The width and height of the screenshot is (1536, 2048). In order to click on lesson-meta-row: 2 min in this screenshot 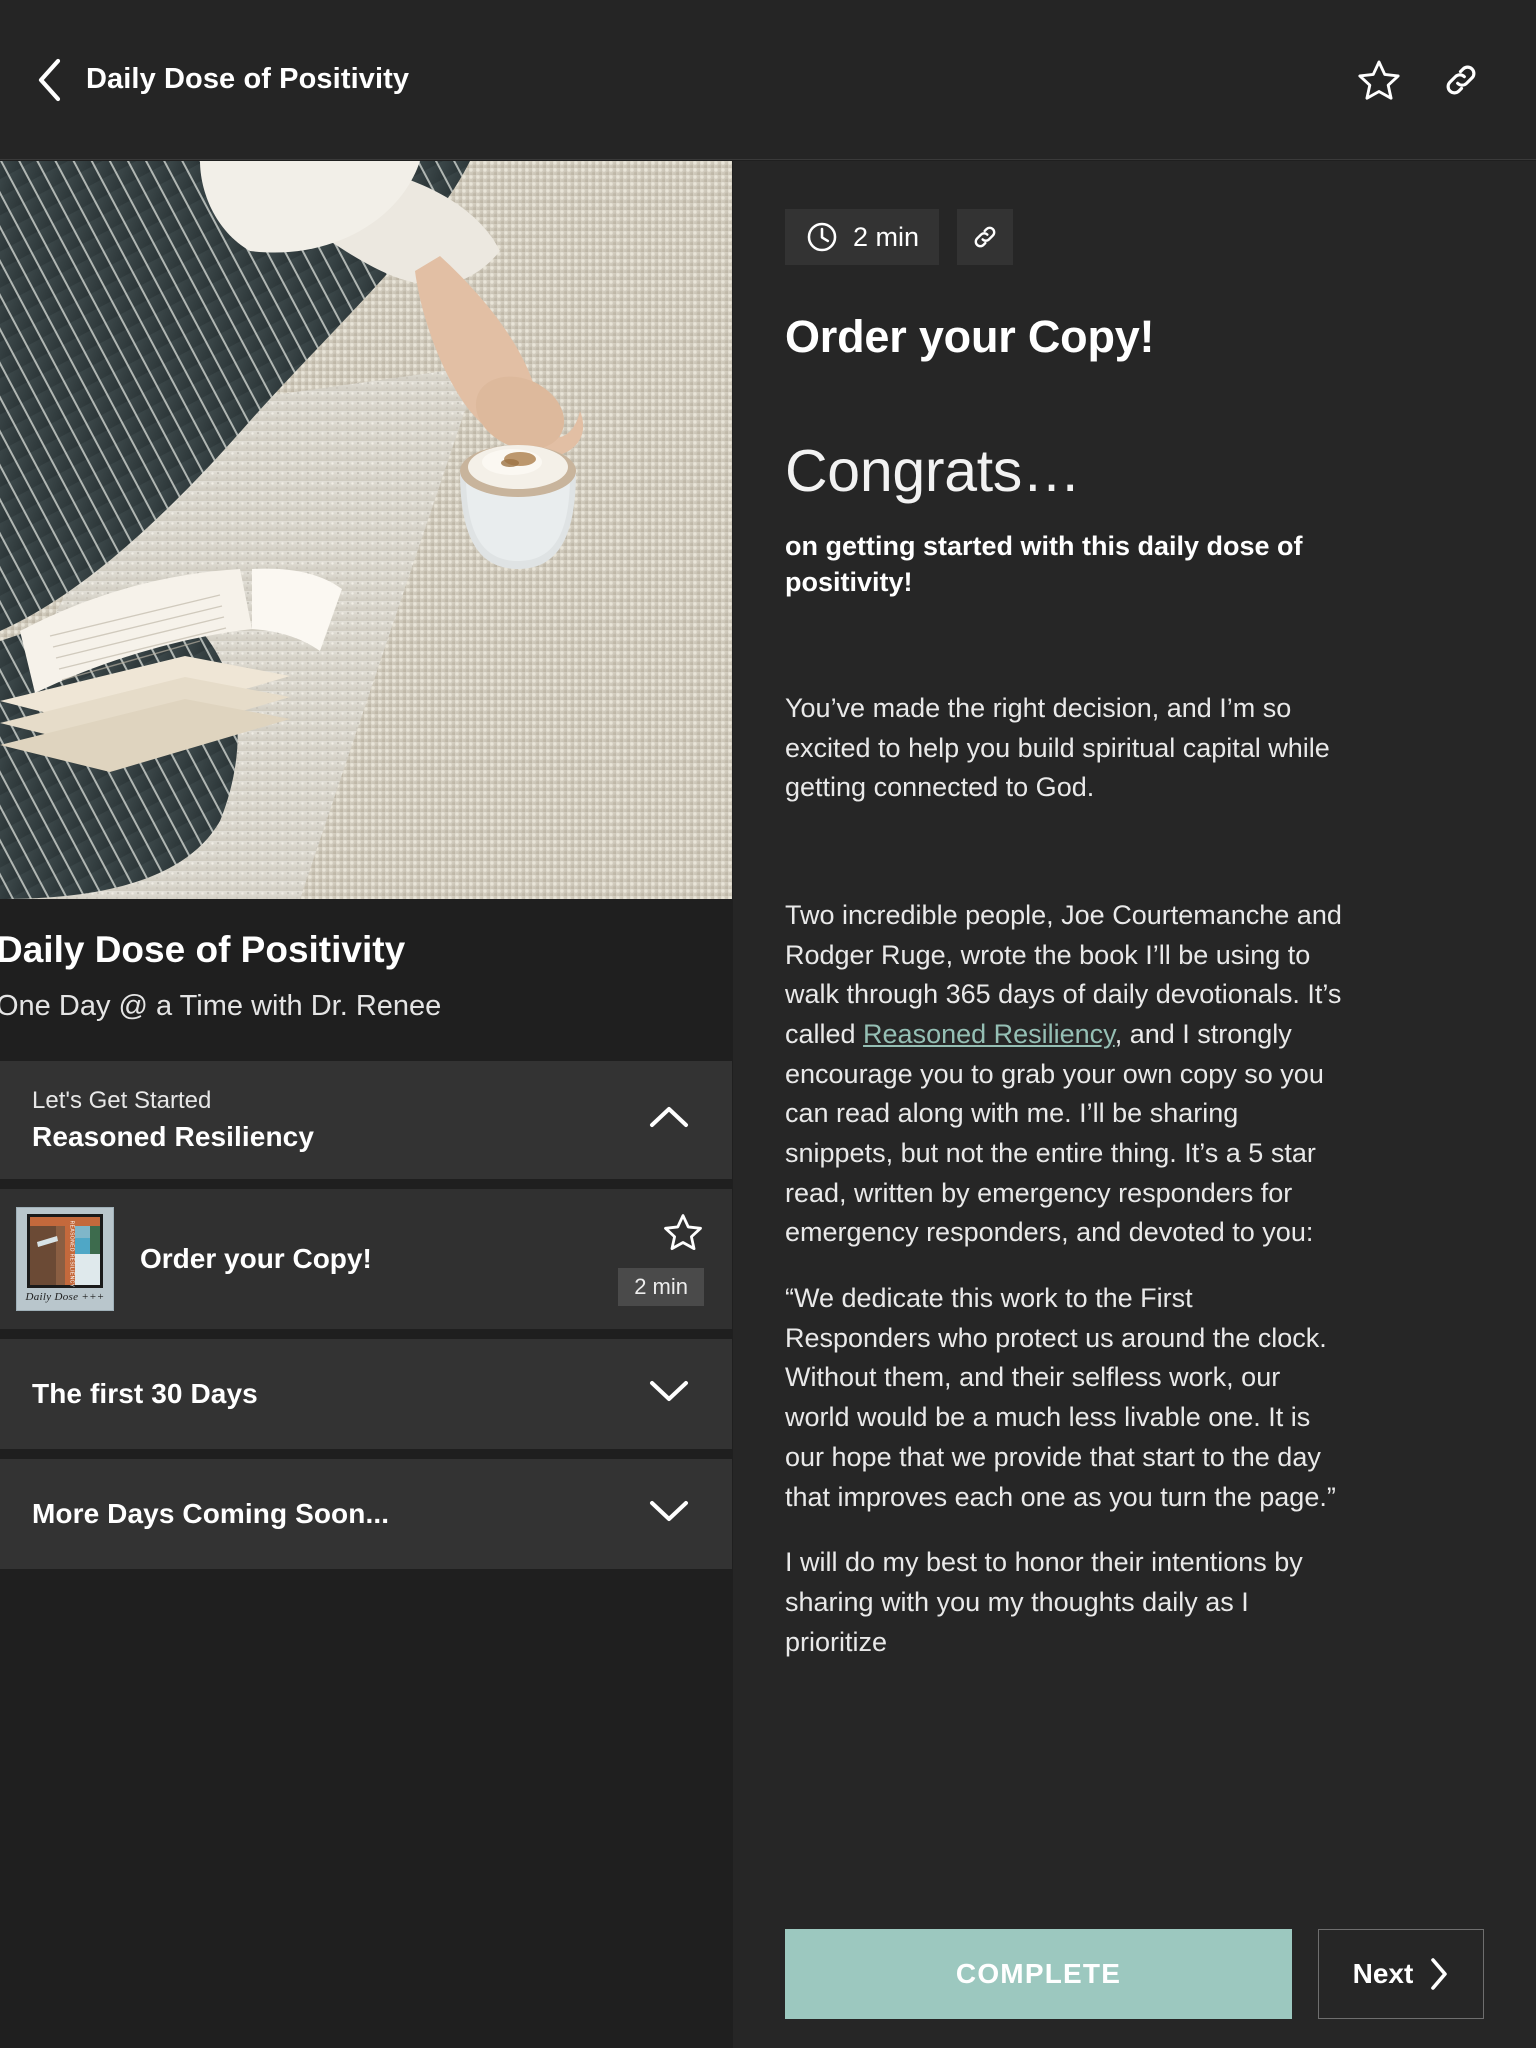, I will do `click(1134, 237)`.